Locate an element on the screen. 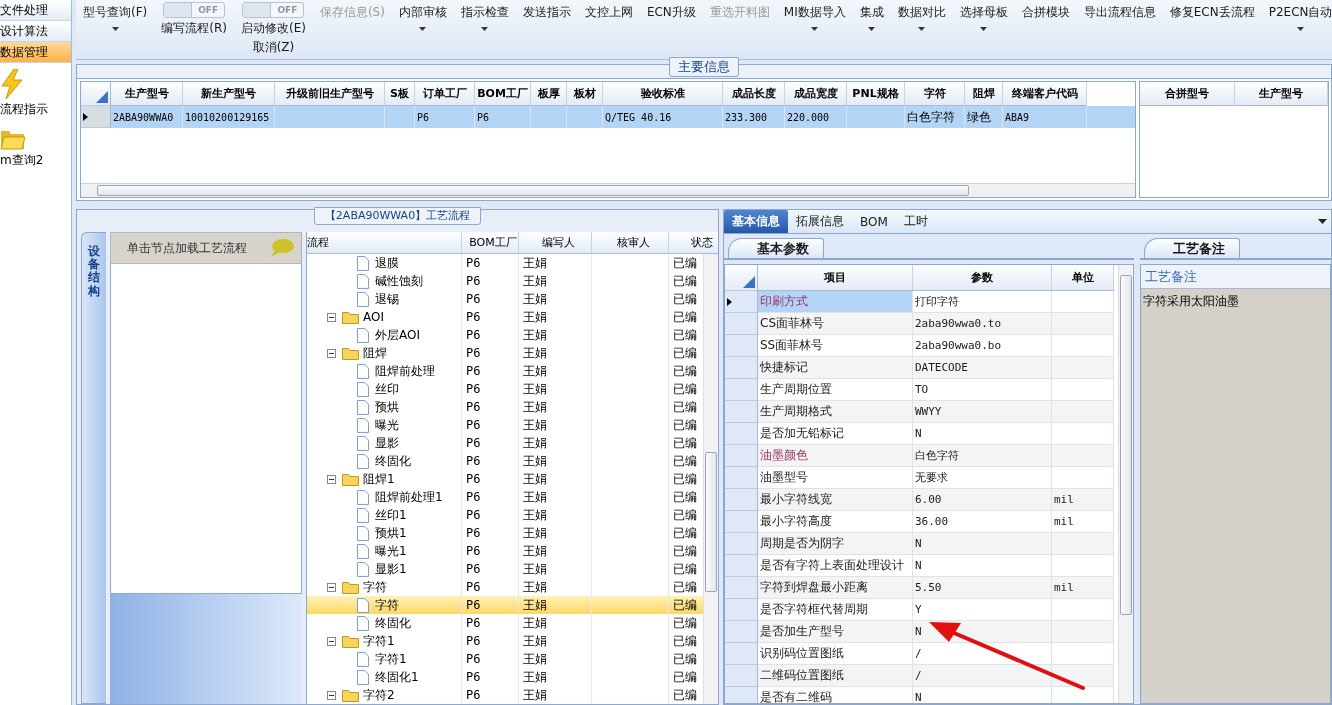 This screenshot has width=1332, height=705. tree-node-label: 阻焊1 is located at coordinates (379, 479).